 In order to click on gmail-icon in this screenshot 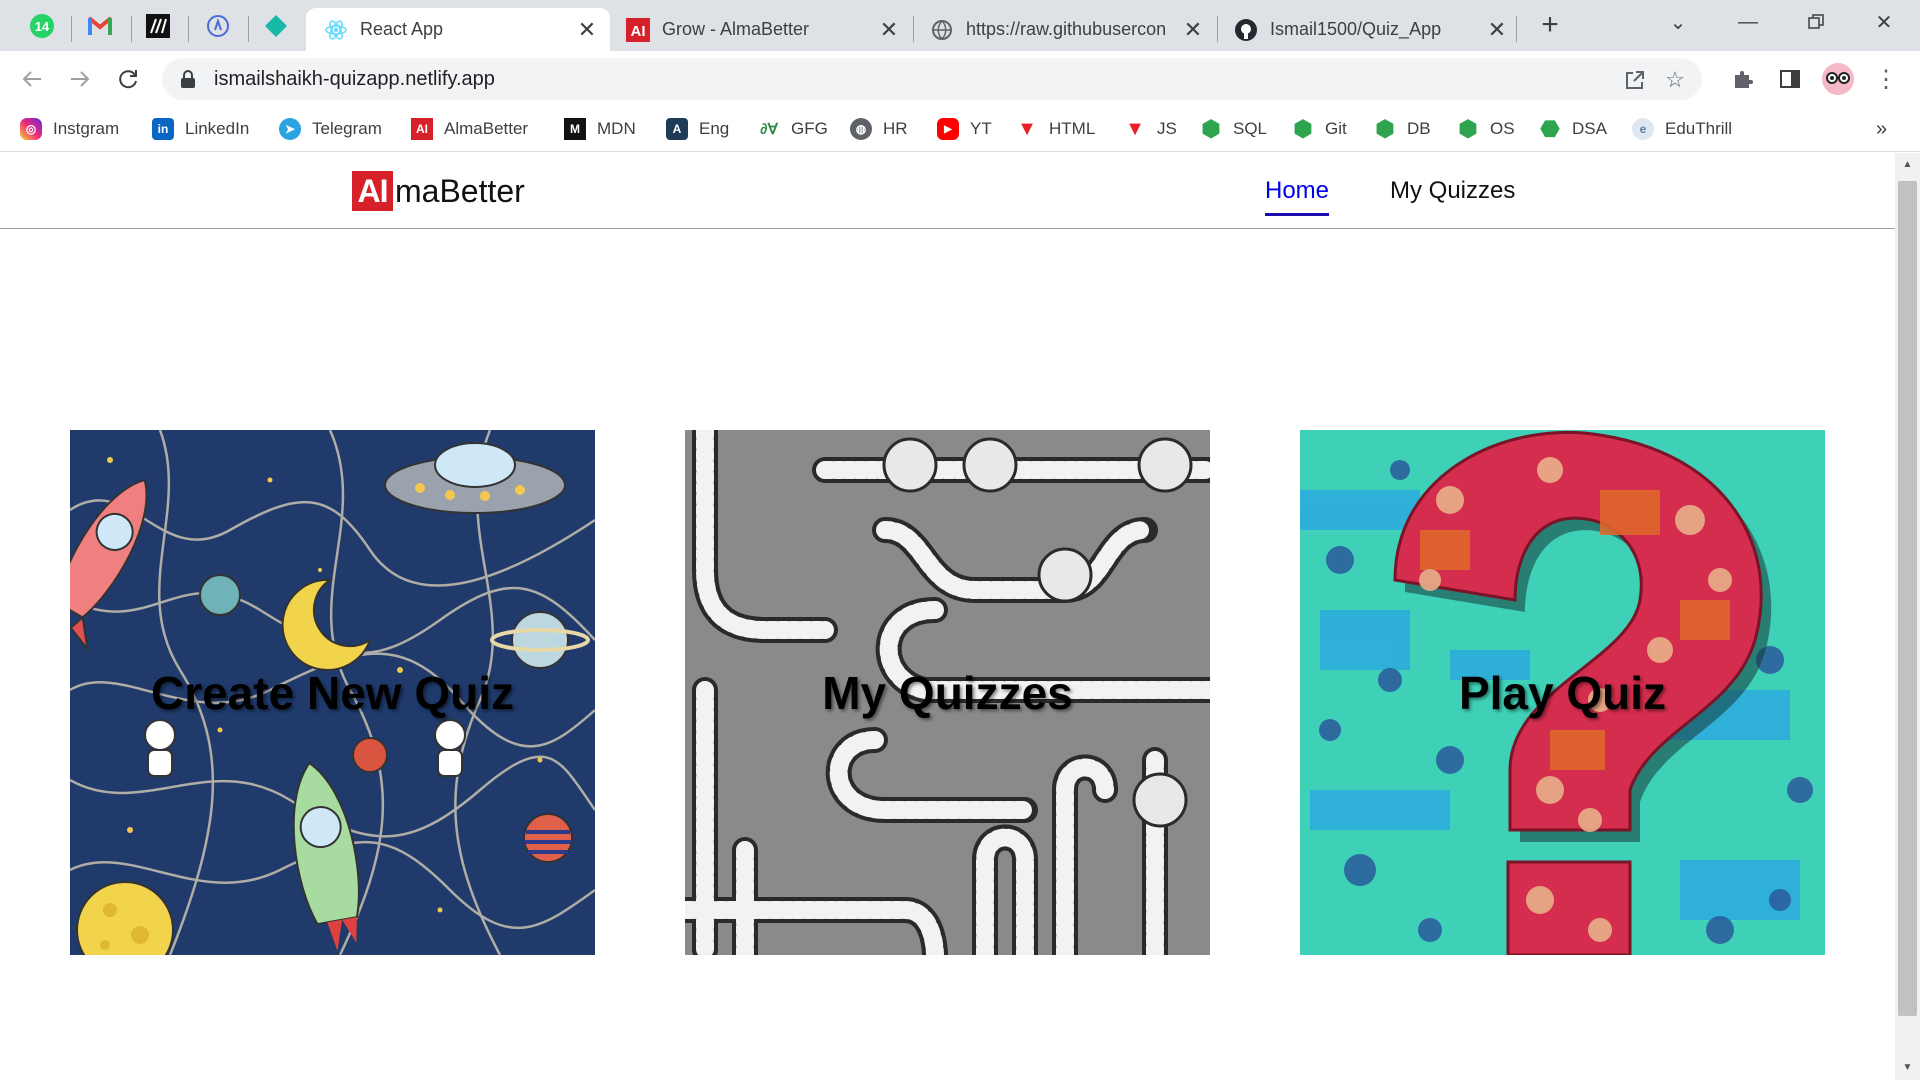, I will do `click(100, 25)`.